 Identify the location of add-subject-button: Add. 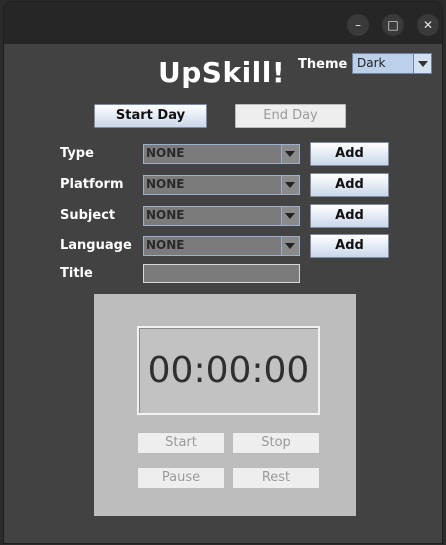
(349, 216).